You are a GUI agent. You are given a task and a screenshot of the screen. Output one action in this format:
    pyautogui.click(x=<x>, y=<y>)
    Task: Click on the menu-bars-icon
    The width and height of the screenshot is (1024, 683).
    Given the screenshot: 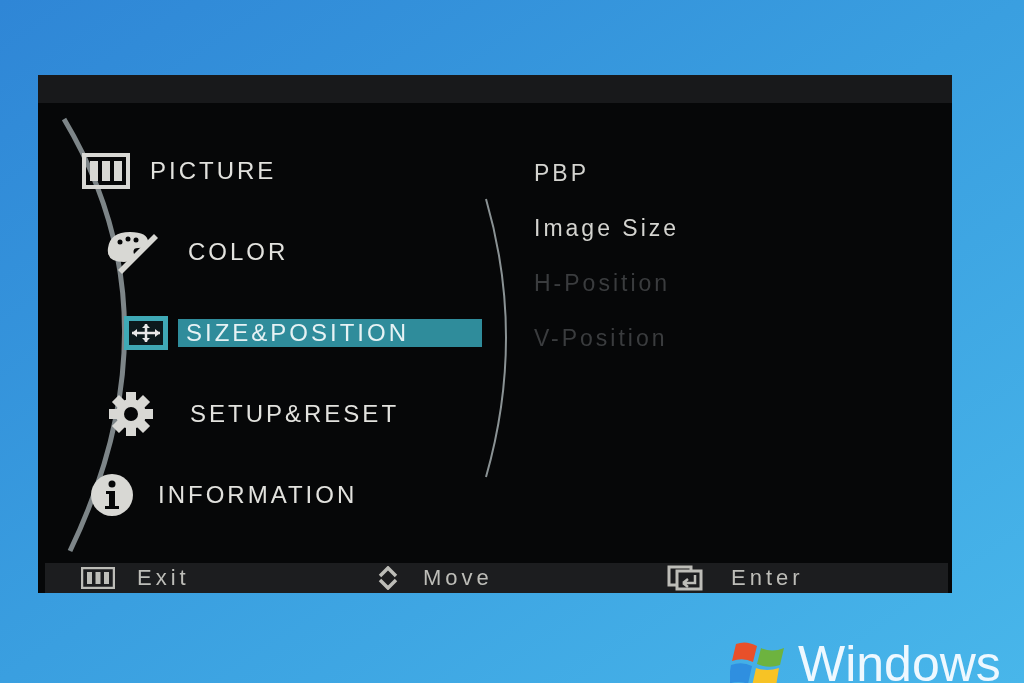 What is the action you would take?
    pyautogui.click(x=98, y=578)
    